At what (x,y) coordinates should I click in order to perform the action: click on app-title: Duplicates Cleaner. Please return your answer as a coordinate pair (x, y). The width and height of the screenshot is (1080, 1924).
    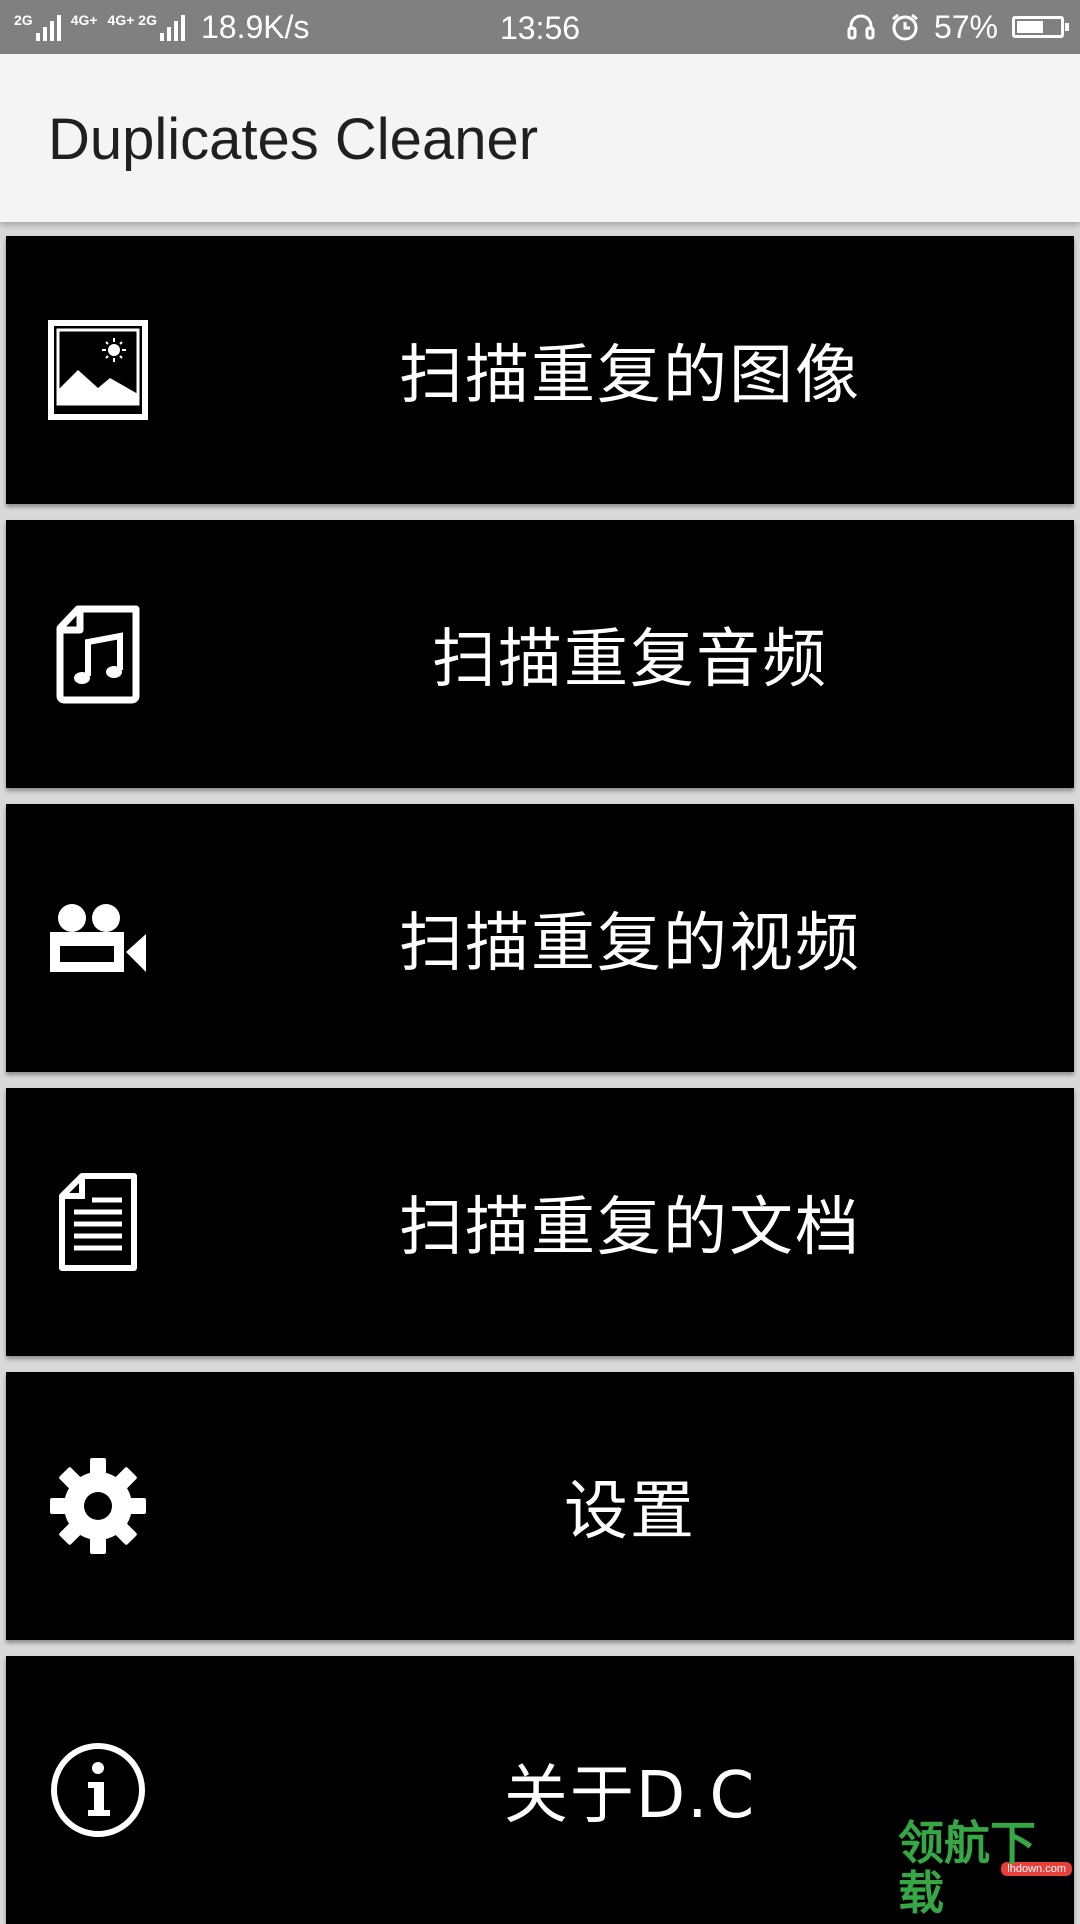
    Looking at the image, I should click on (293, 139).